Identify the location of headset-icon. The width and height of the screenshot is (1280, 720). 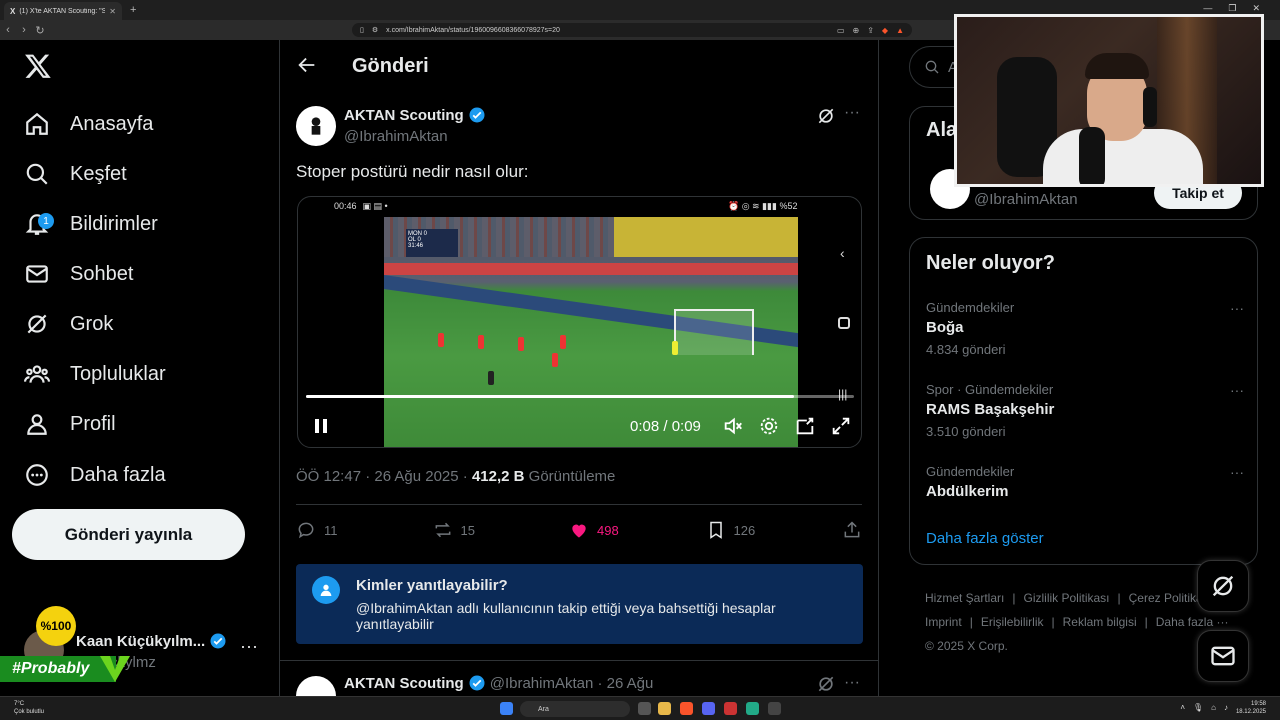
(1150, 107).